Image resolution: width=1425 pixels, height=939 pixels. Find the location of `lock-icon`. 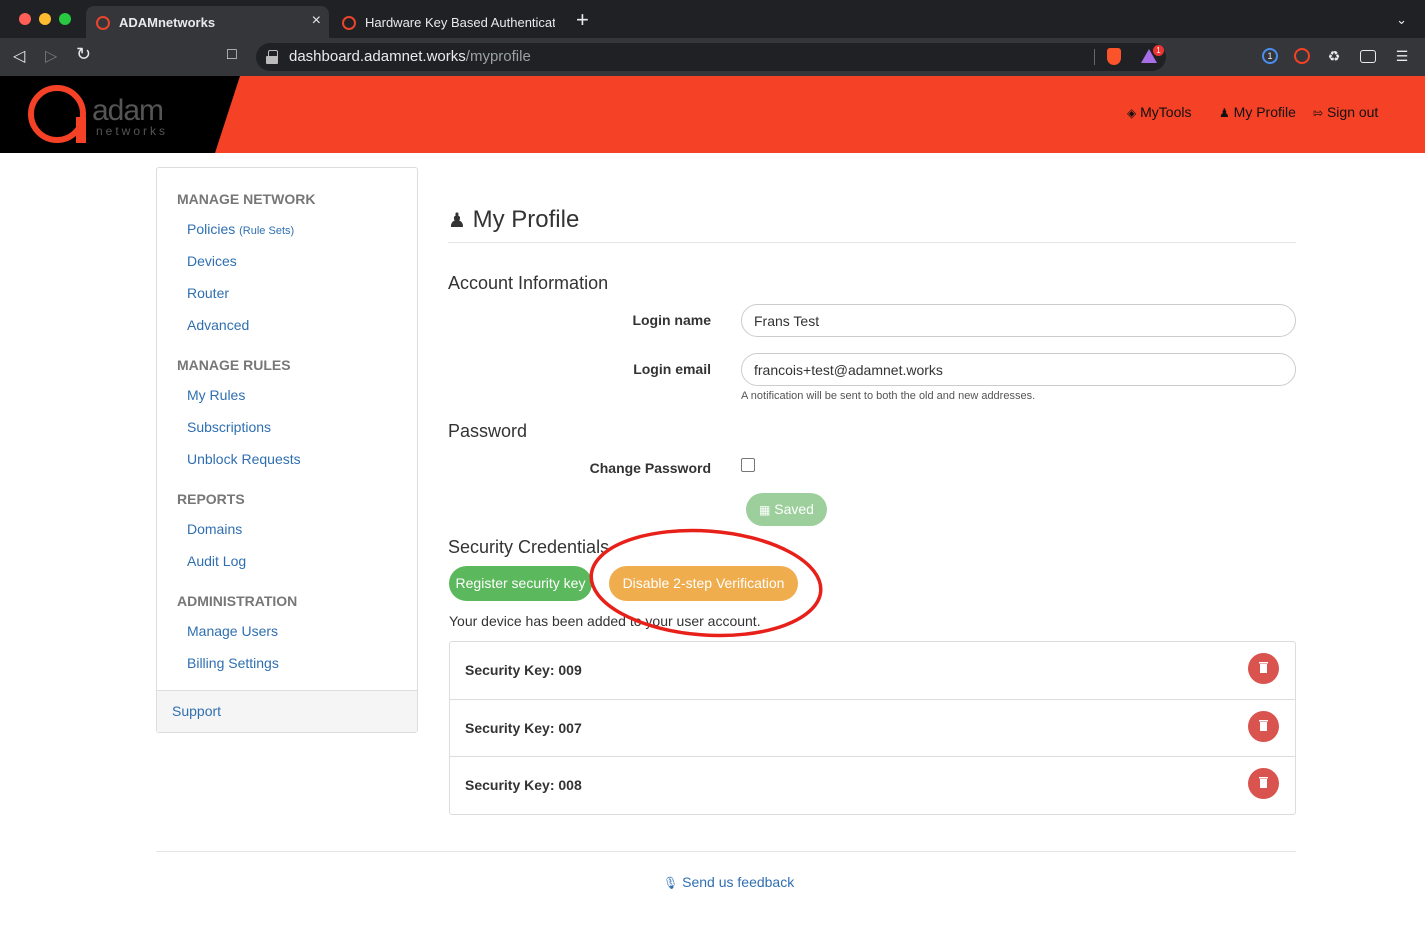

lock-icon is located at coordinates (272, 57).